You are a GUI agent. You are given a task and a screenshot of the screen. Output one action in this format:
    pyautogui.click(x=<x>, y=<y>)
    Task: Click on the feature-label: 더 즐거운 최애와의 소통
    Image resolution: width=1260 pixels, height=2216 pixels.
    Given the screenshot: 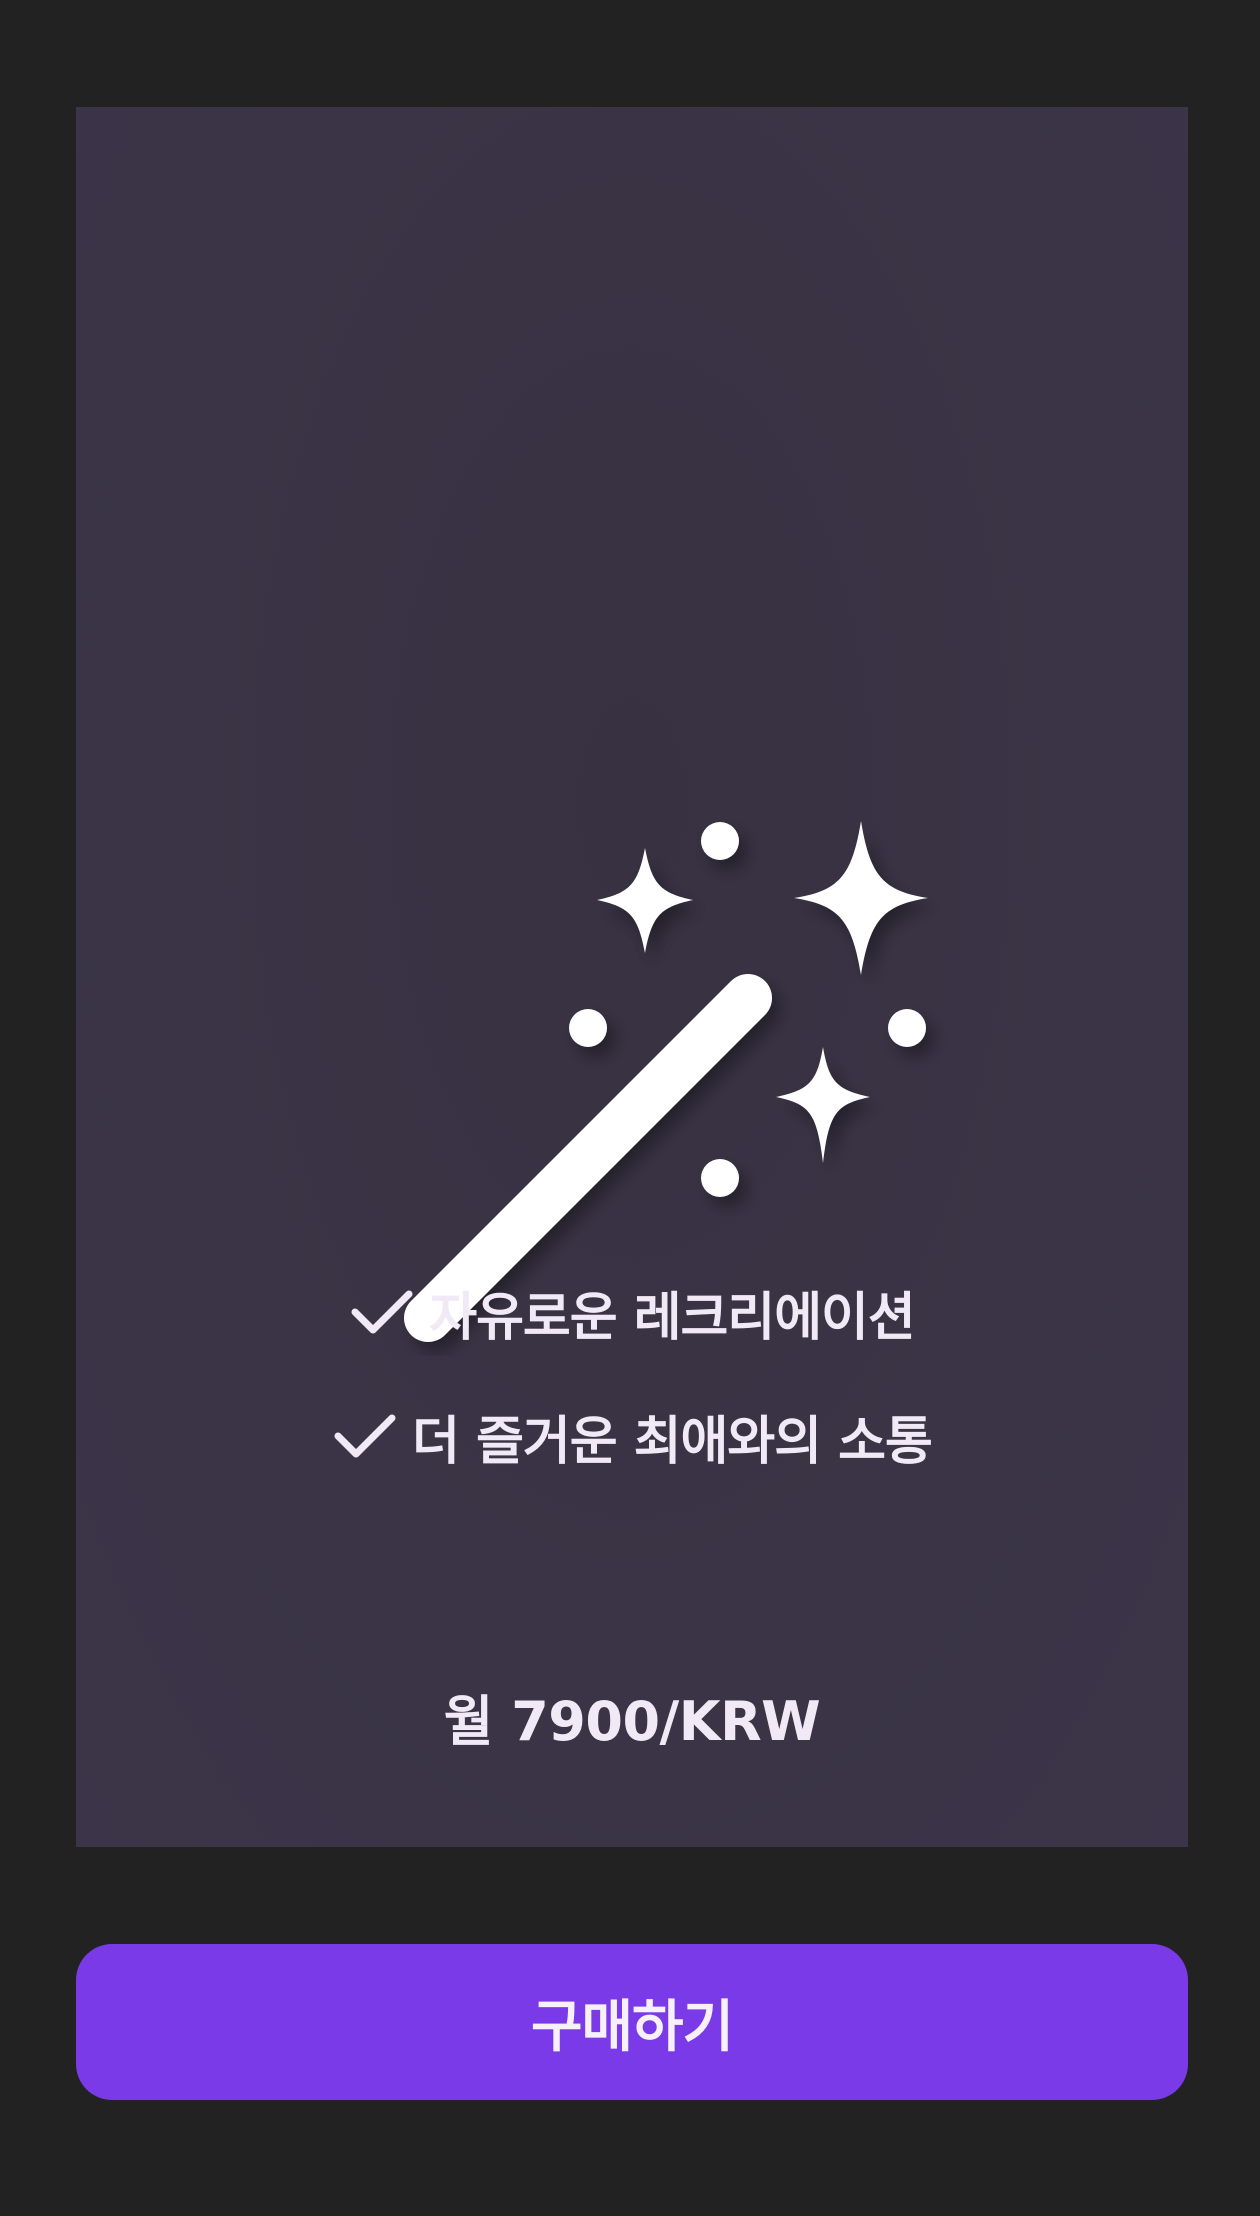 What is the action you would take?
    pyautogui.click(x=672, y=1441)
    